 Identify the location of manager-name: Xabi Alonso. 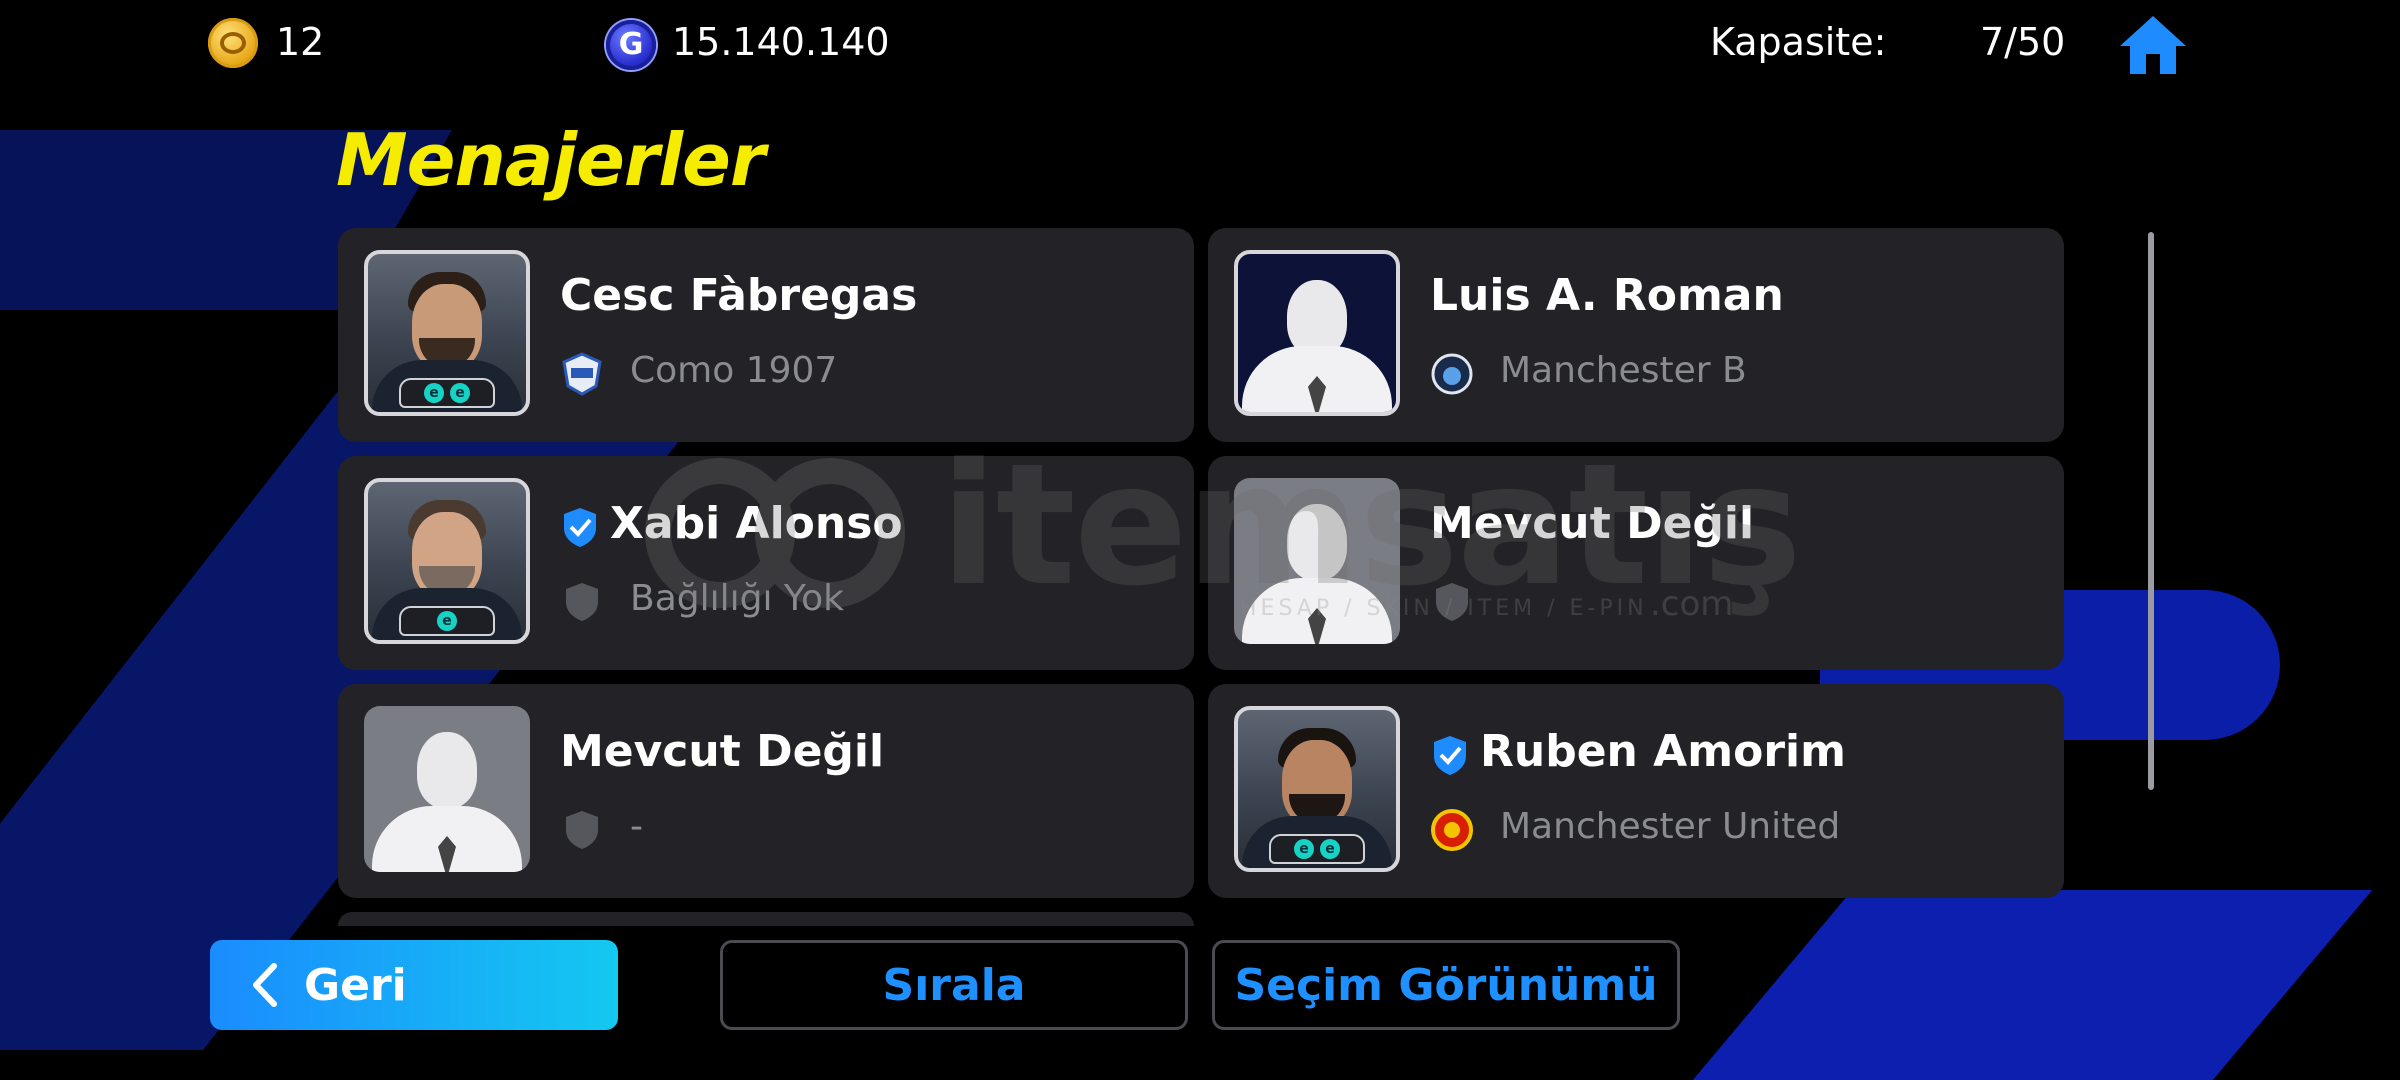
(756, 523).